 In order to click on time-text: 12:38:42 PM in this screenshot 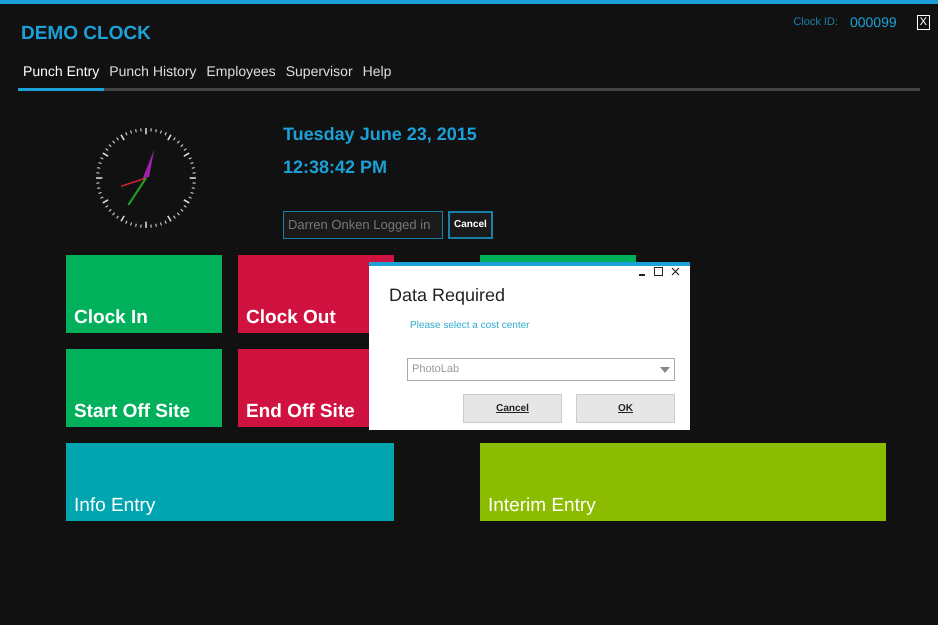, I will do `click(335, 167)`.